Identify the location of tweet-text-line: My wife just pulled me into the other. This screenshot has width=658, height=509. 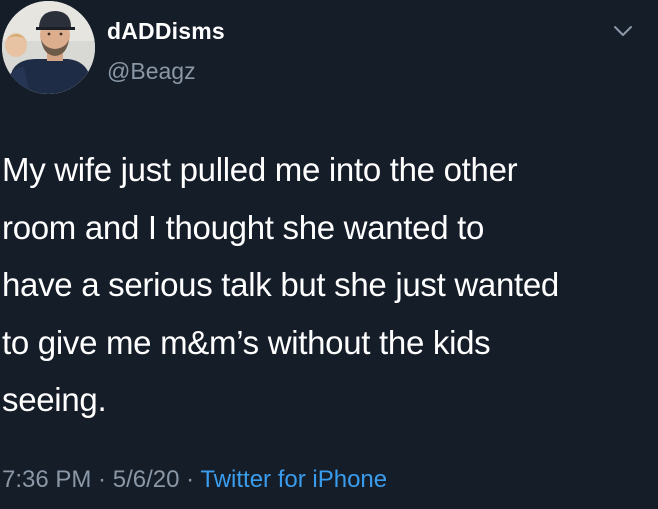
(260, 169).